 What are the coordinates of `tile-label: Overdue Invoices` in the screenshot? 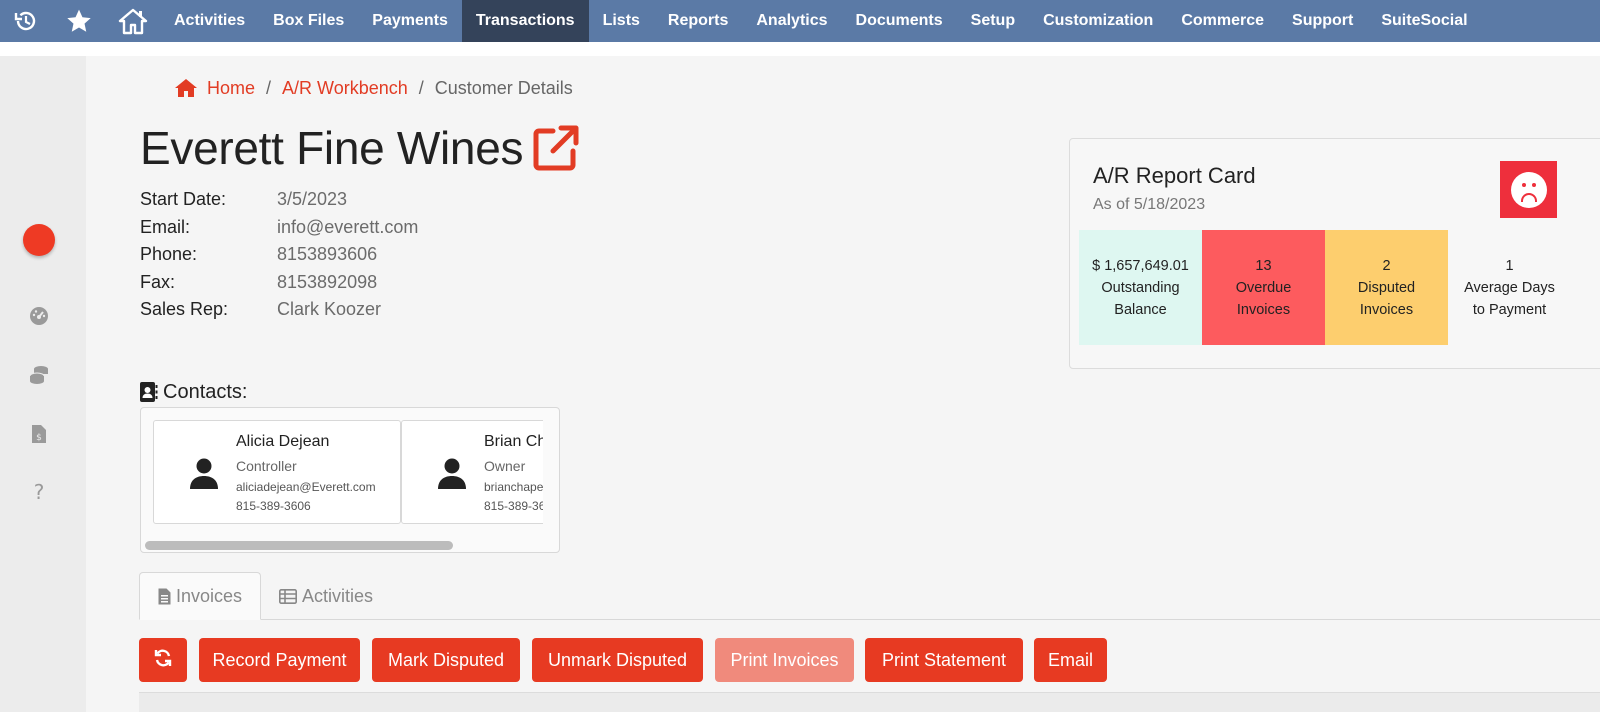 It's located at (1263, 298).